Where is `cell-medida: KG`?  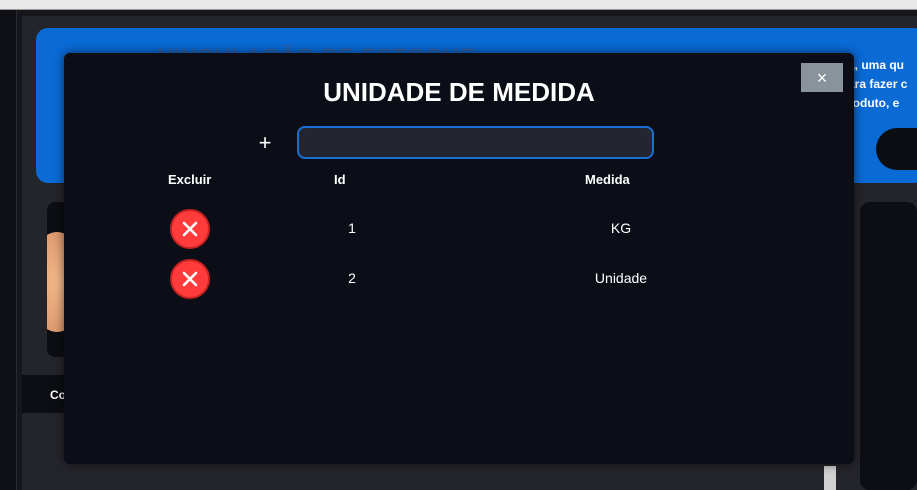
cell-medida: KG is located at coordinates (621, 228).